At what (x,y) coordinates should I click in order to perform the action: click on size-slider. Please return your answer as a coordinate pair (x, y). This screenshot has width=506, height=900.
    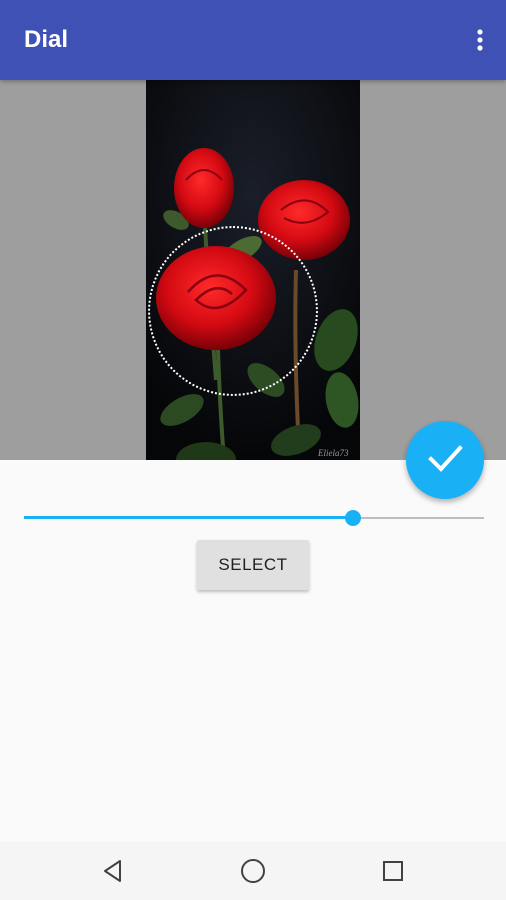
    Looking at the image, I should click on (254, 518).